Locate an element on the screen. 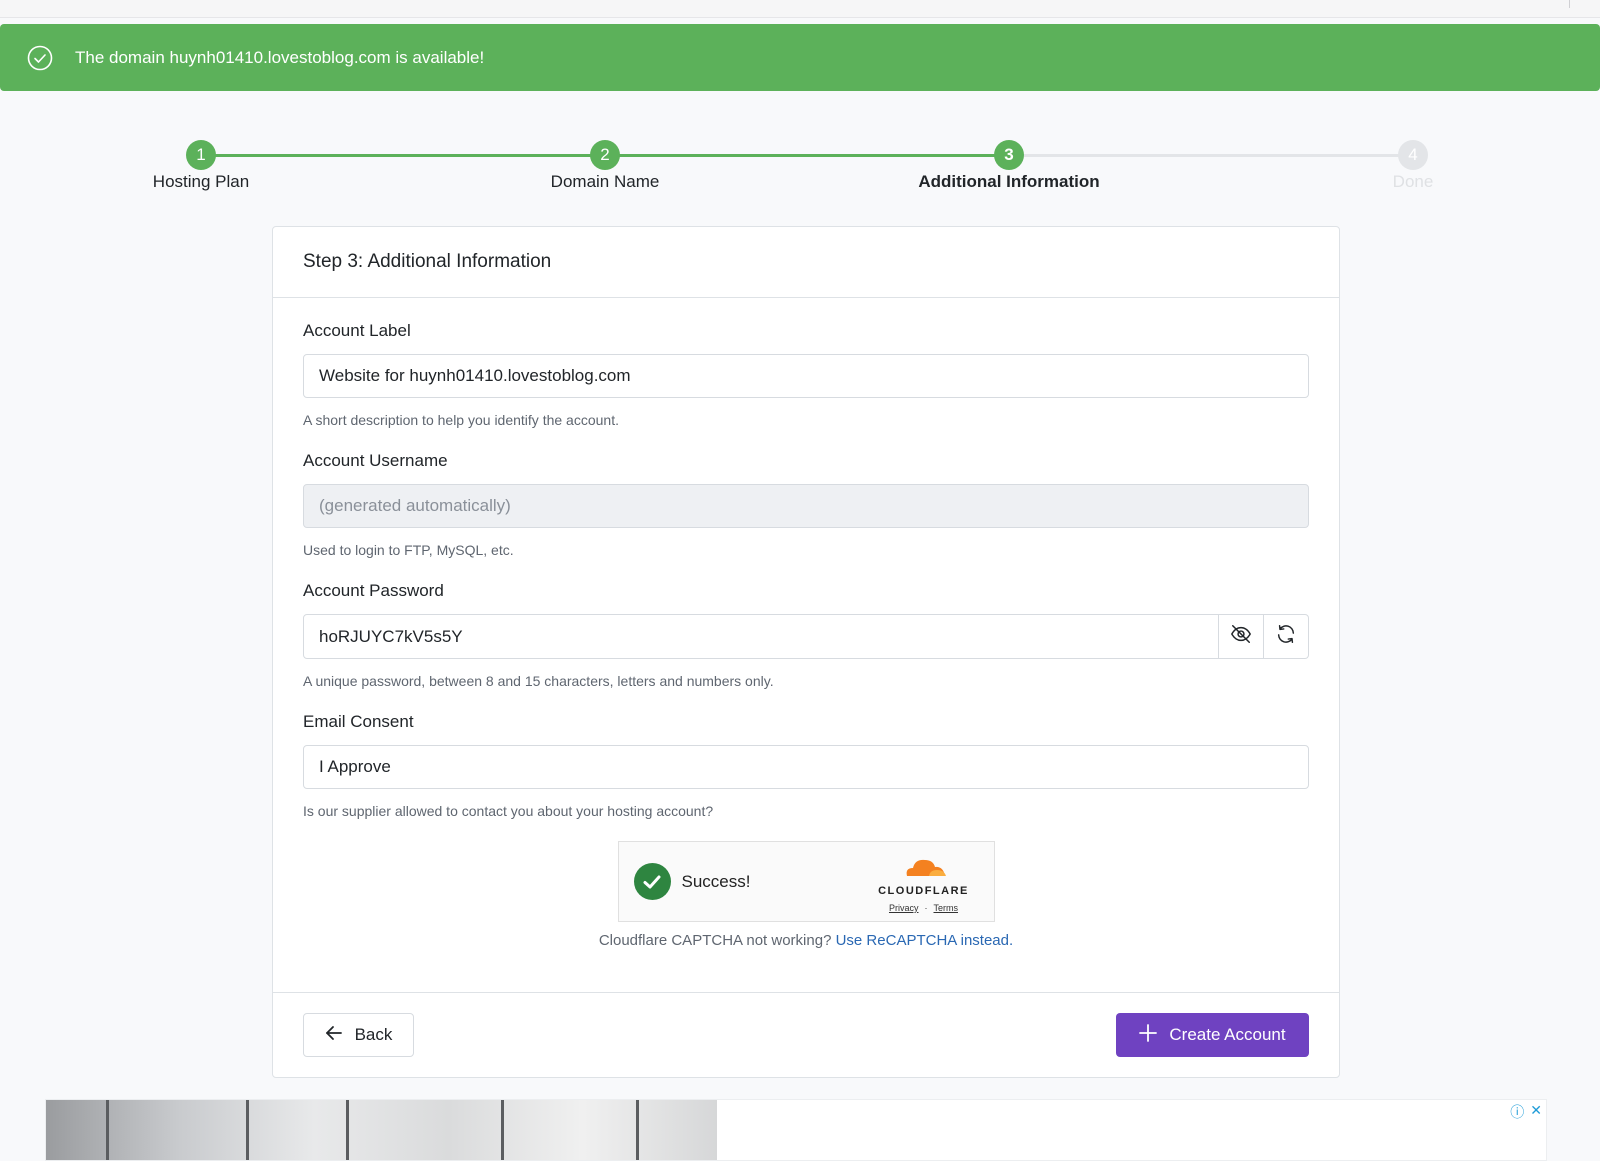 Image resolution: width=1600 pixels, height=1161 pixels. account-username-input: (generated automatically) is located at coordinates (806, 506).